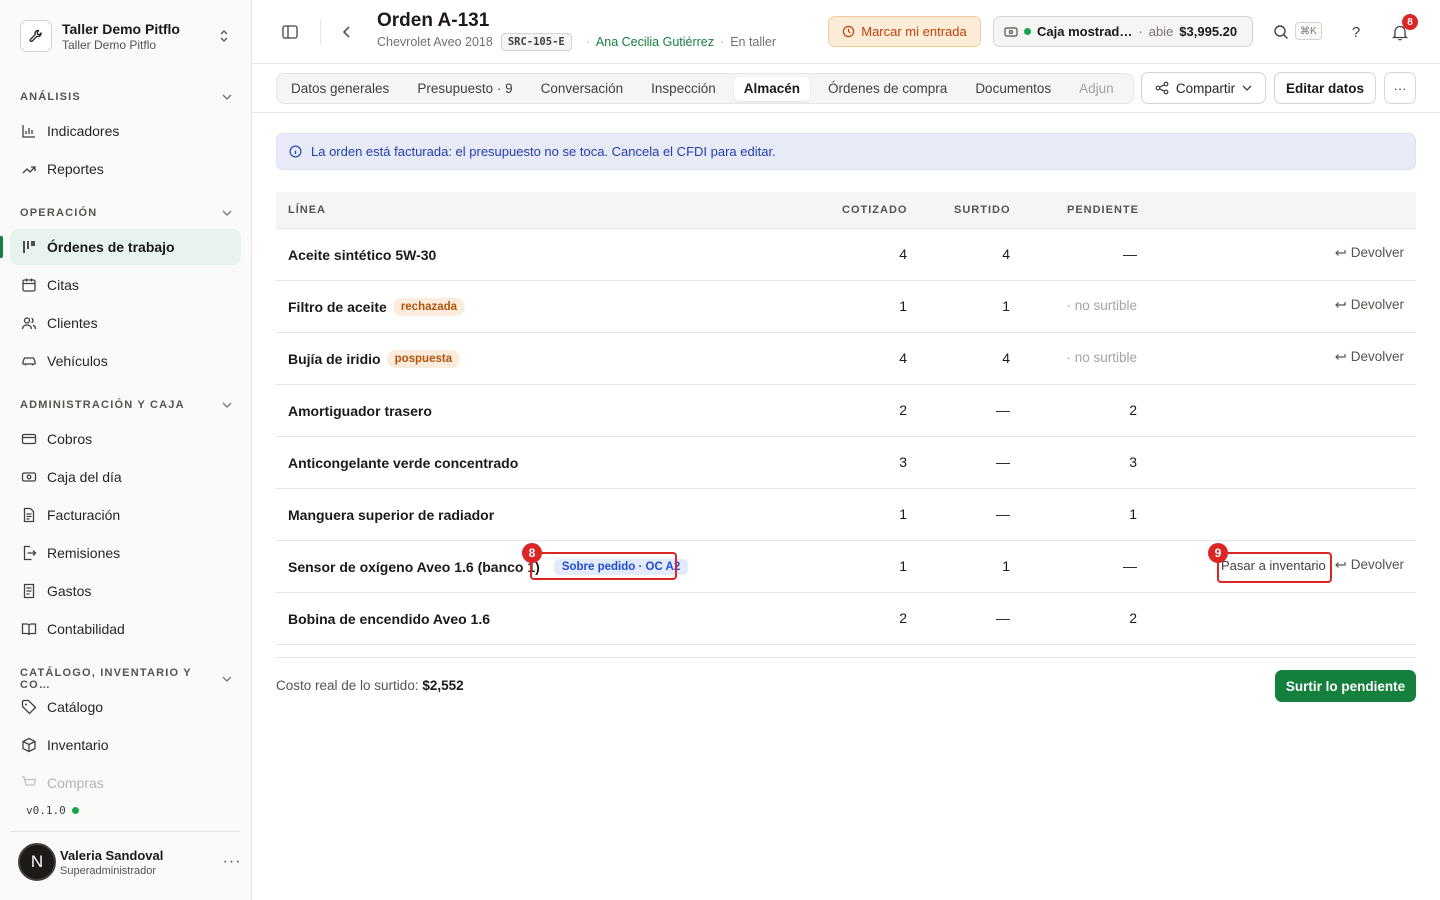 Image resolution: width=1440 pixels, height=900 pixels. I want to click on line-name-cell: Bujía de iridio pospuesta, so click(374, 358).